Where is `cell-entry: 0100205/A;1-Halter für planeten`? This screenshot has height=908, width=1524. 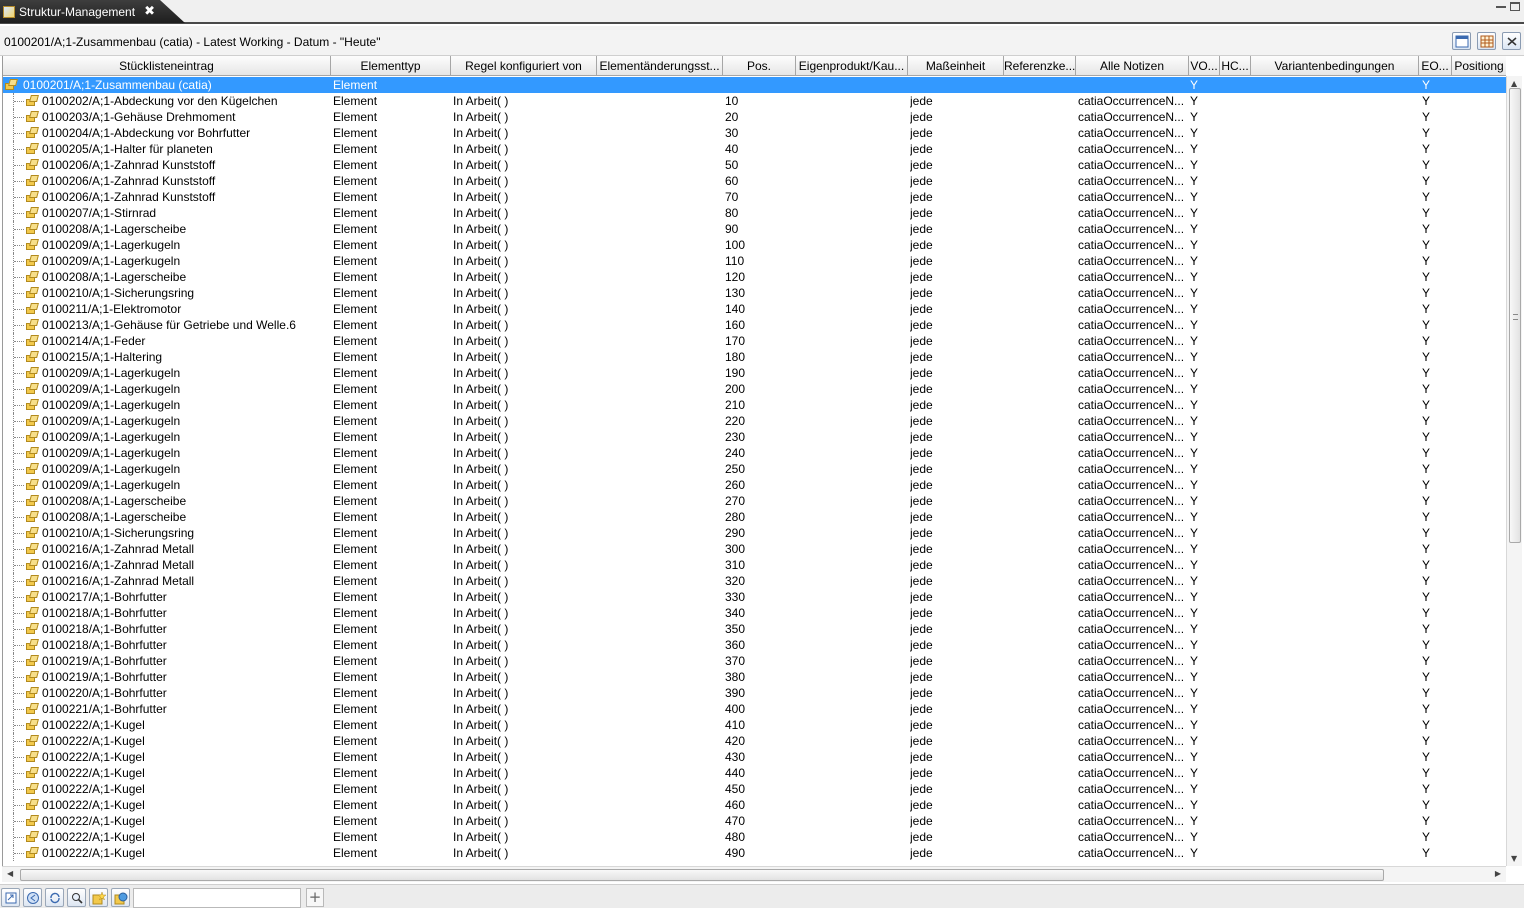 cell-entry: 0100205/A;1-Halter für planeten is located at coordinates (127, 149).